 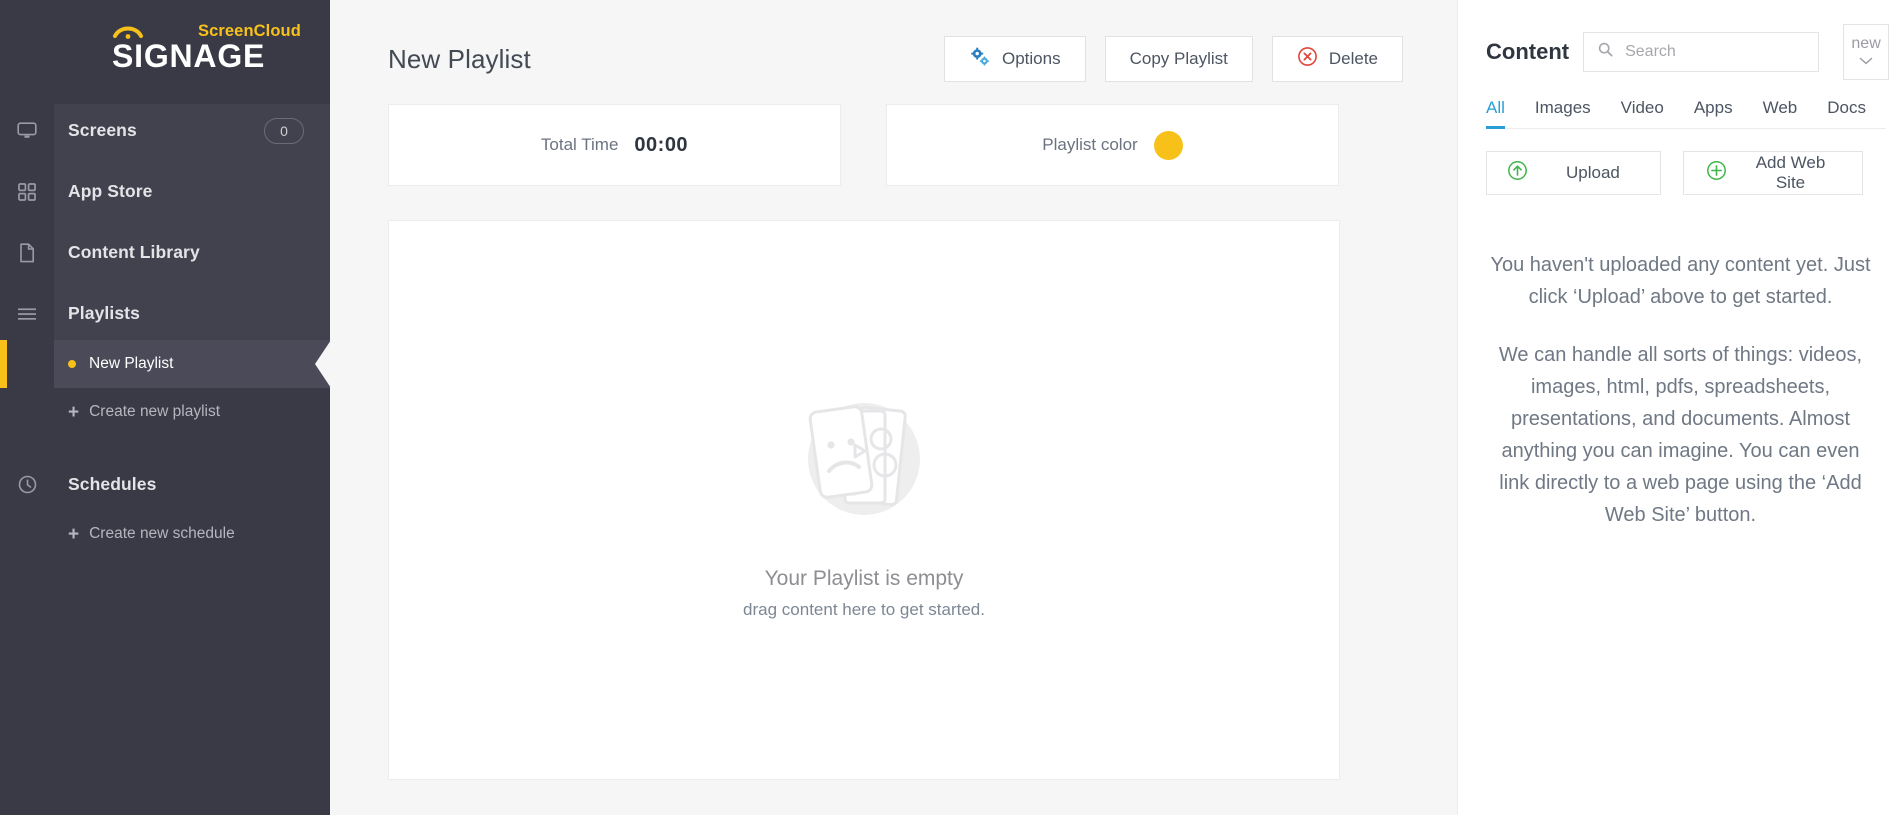 I want to click on playlist-color-label: Playlist color, so click(x=1090, y=144).